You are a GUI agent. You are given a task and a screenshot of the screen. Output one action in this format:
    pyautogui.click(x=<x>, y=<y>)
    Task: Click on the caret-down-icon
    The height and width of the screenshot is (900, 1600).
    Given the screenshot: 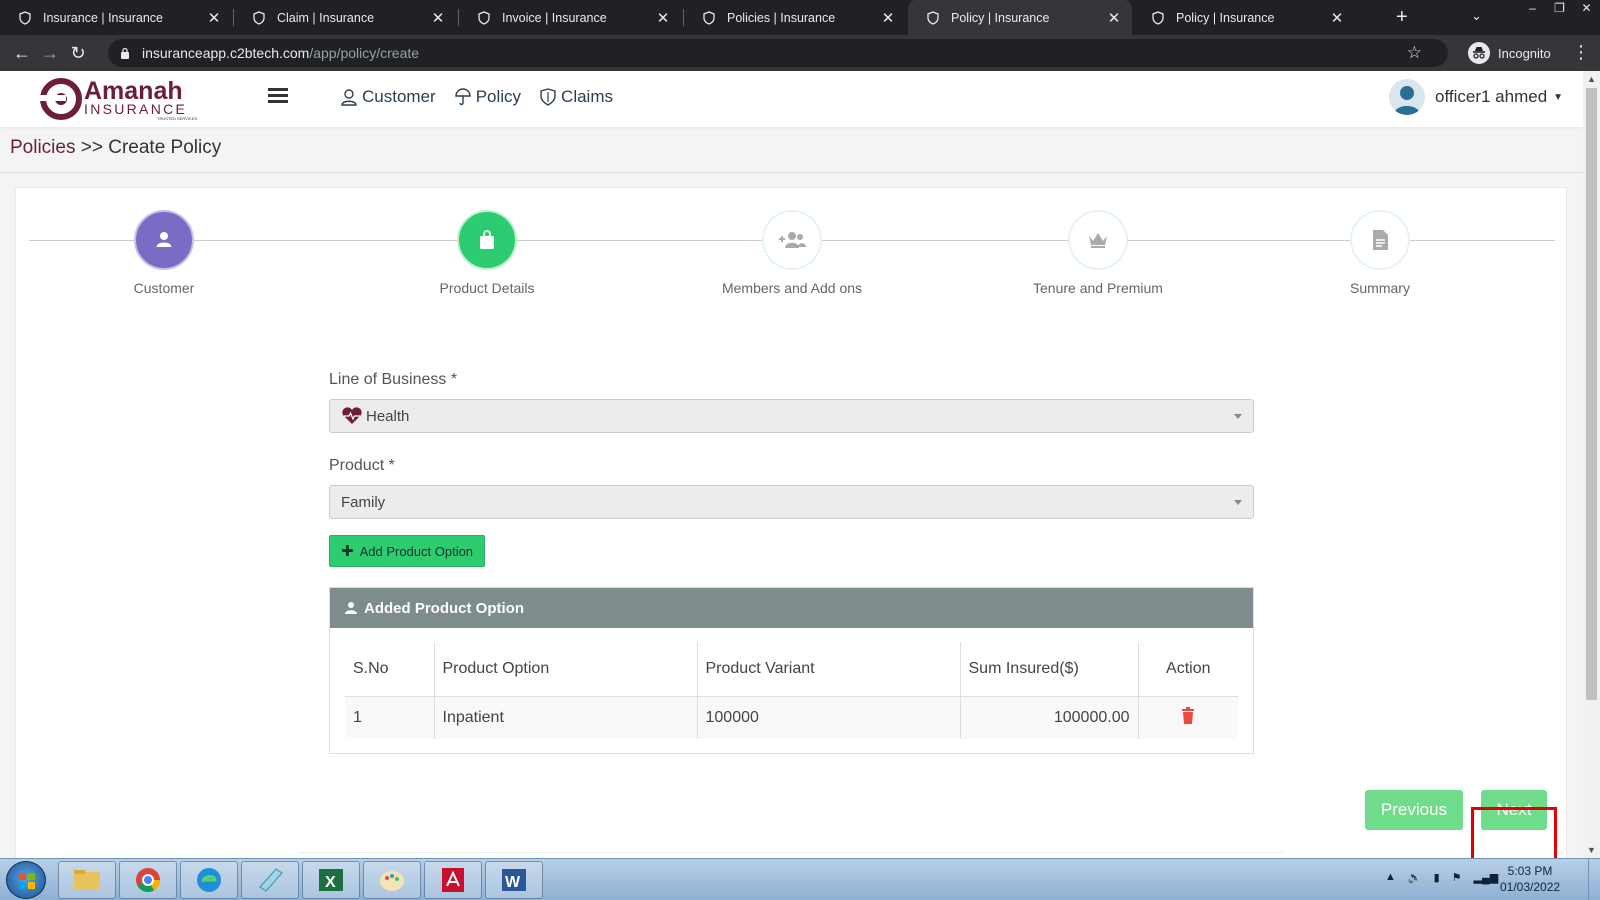 What is the action you would take?
    pyautogui.click(x=1238, y=502)
    